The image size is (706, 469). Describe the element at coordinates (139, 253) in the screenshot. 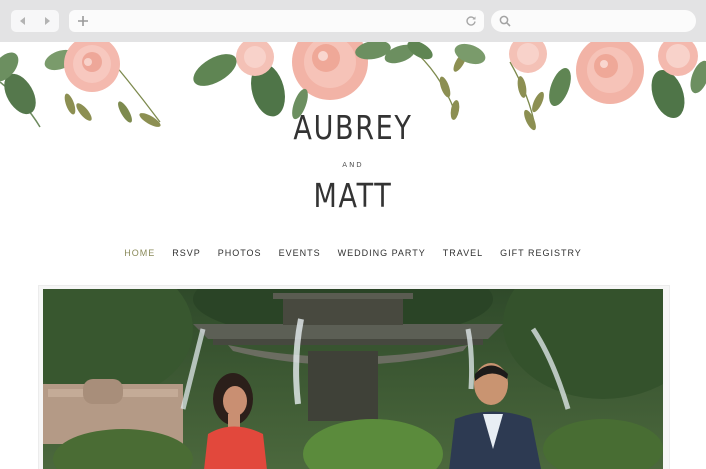

I see `nav-item-home: HOME` at that location.